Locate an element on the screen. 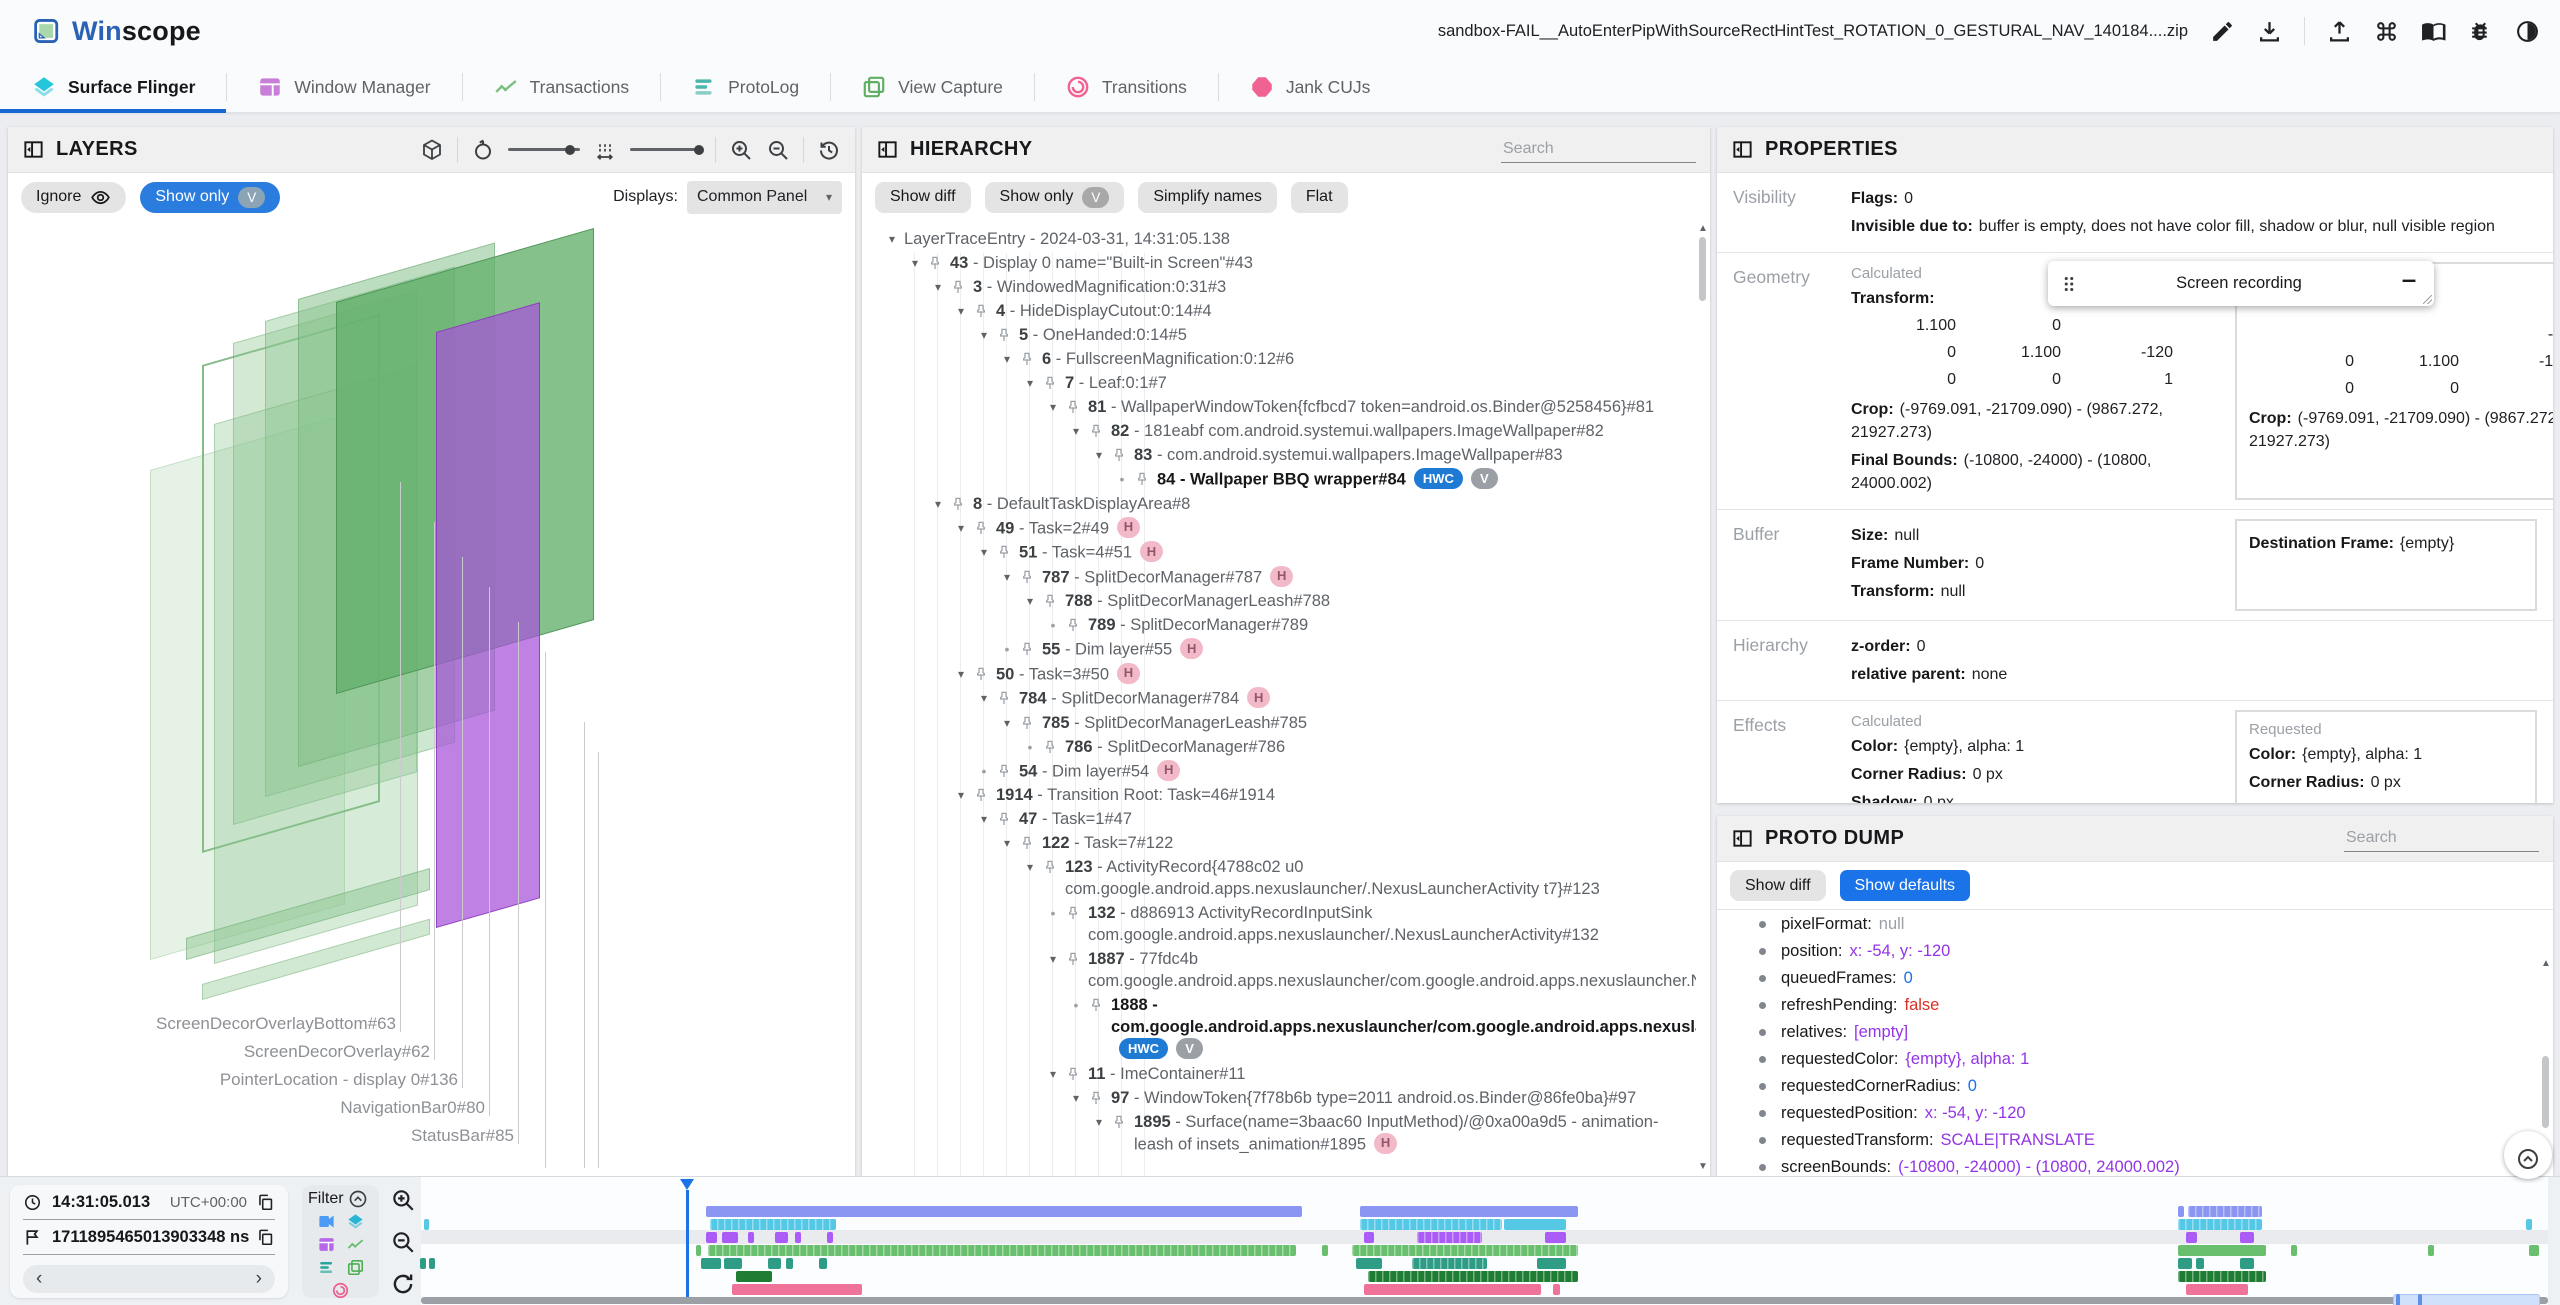 The width and height of the screenshot is (2560, 1305). proto-dump-search-input is located at coordinates (2441, 838).